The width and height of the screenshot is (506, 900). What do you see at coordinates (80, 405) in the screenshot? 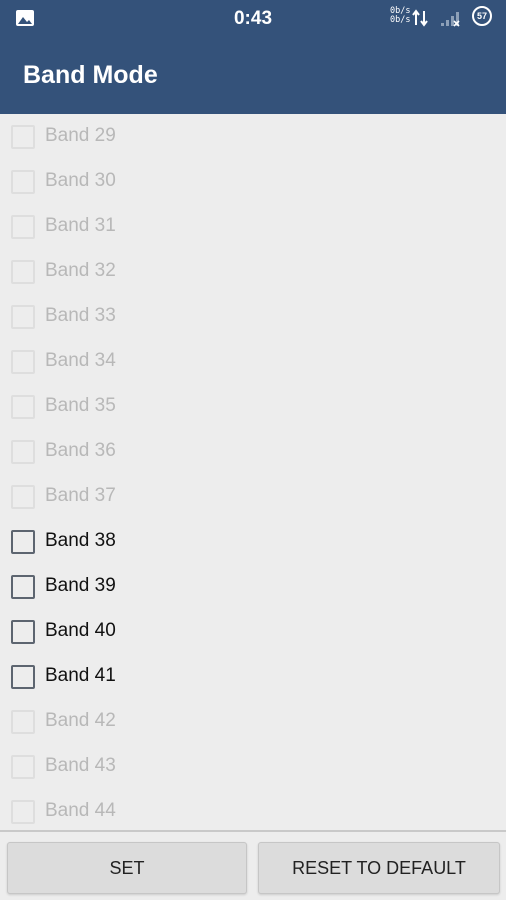
I see `band-label: Band 35` at bounding box center [80, 405].